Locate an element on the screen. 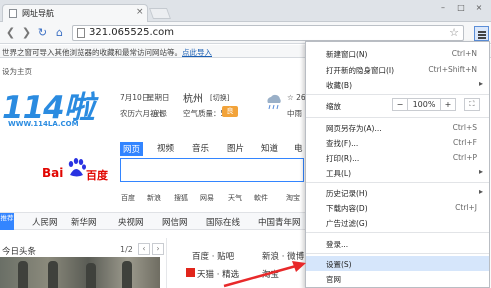 The width and height of the screenshot is (491, 288). menu-item-tools: 工具(L) ▸ is located at coordinates (397, 172).